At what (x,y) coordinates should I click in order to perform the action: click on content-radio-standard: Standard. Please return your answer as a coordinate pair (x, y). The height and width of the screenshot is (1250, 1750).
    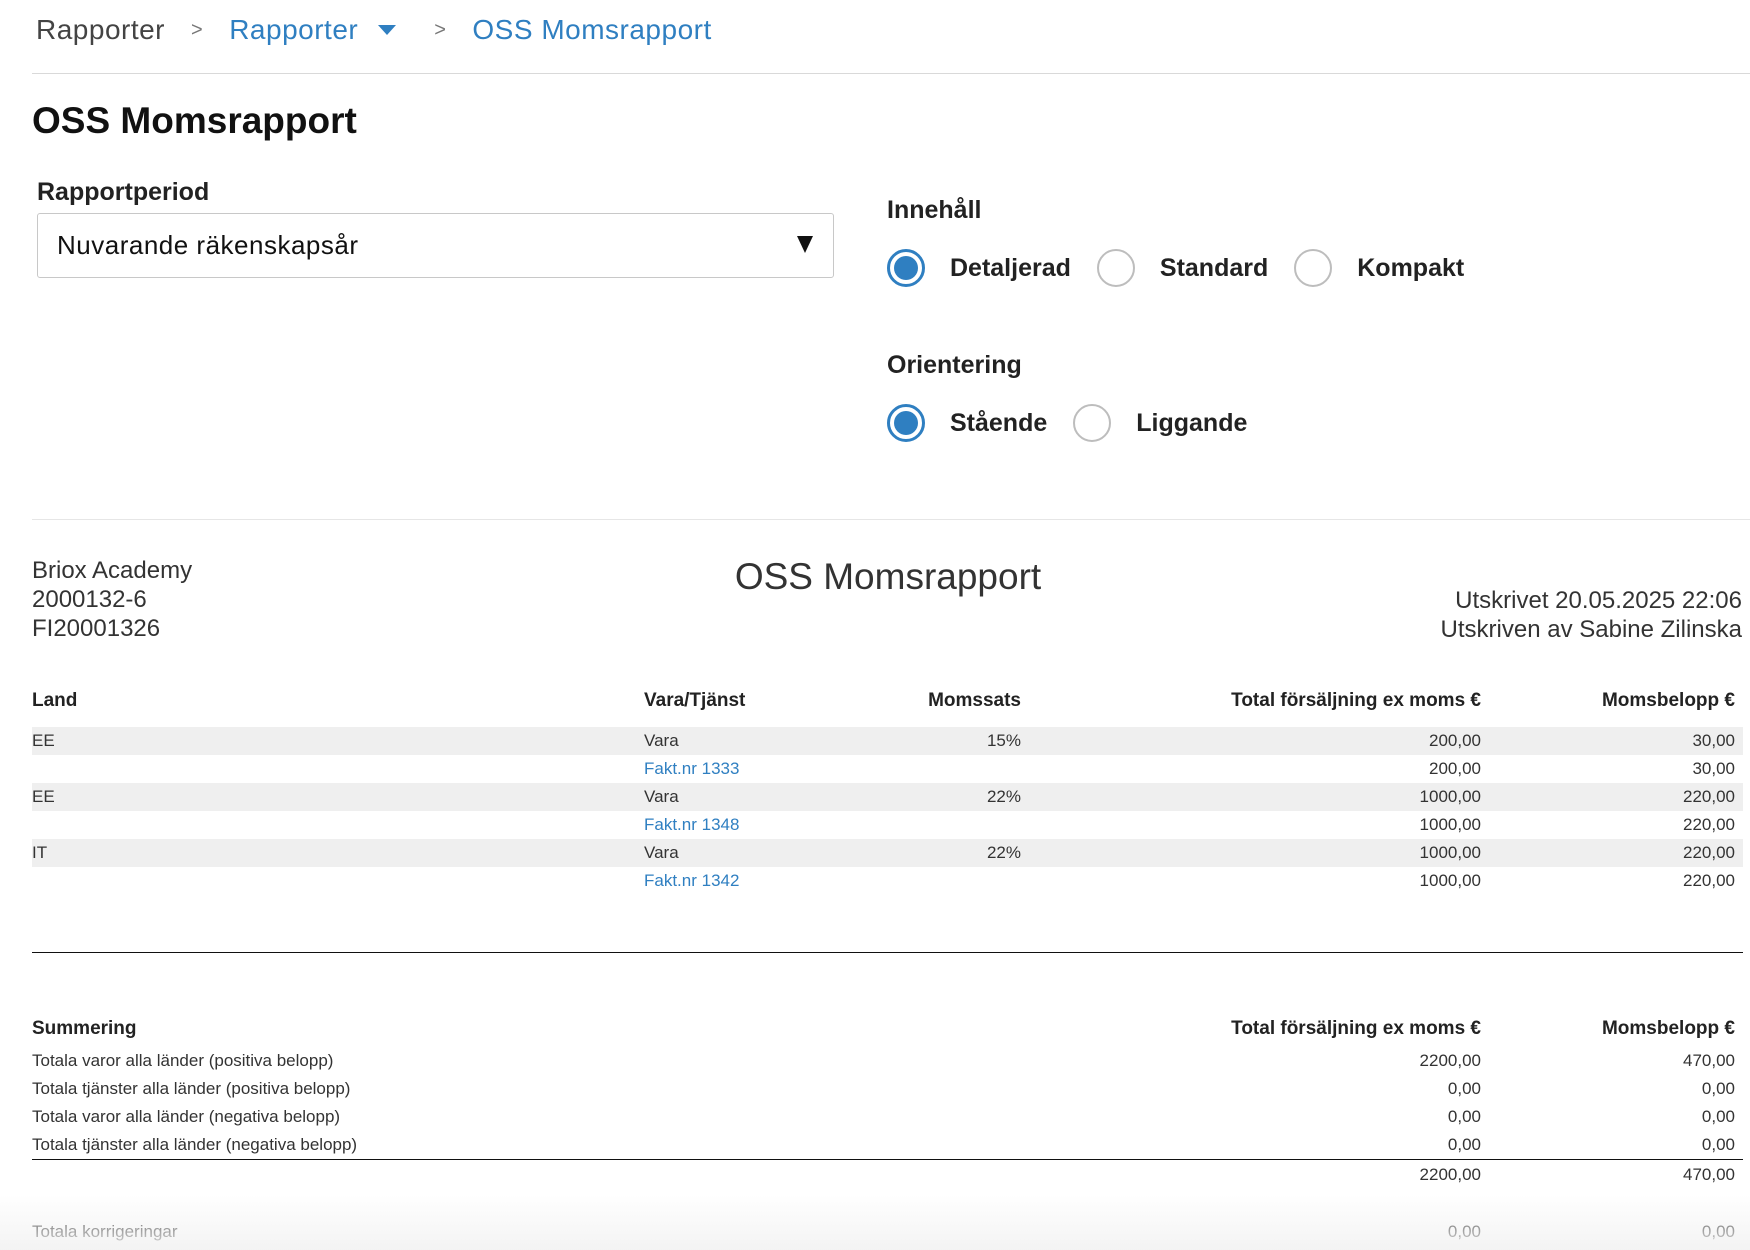
    Looking at the image, I should click on (1182, 268).